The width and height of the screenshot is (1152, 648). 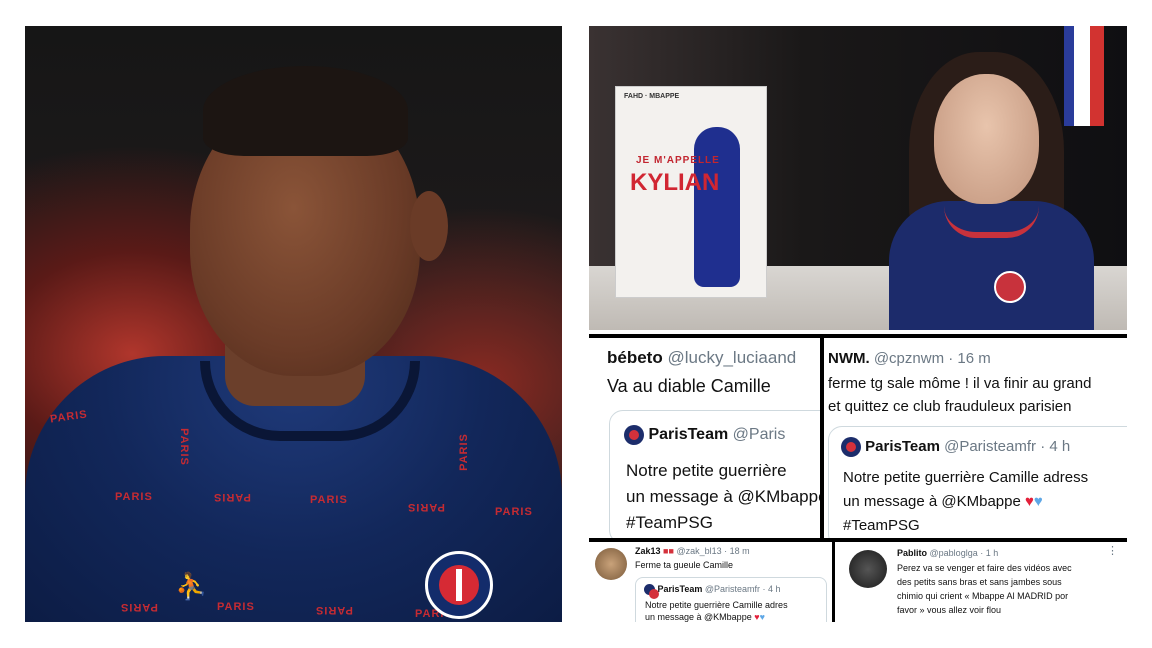 I want to click on red-heart-icon: ♥, so click(x=1029, y=501).